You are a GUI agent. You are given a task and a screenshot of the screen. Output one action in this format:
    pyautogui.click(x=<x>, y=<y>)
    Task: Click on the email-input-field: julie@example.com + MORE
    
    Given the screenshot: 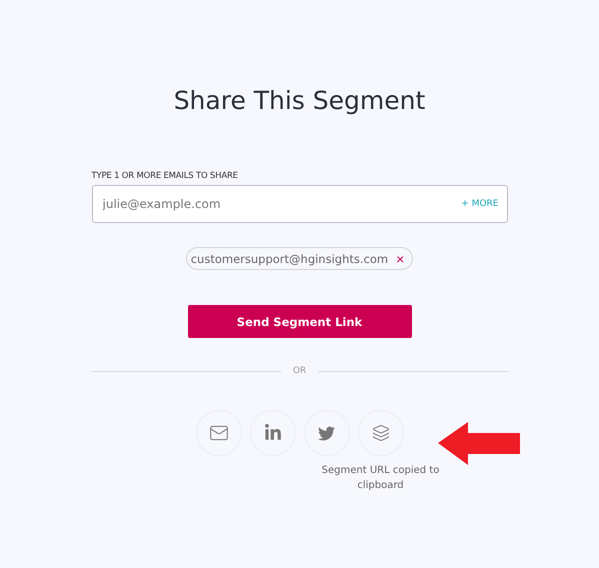 What is the action you would take?
    pyautogui.click(x=300, y=204)
    